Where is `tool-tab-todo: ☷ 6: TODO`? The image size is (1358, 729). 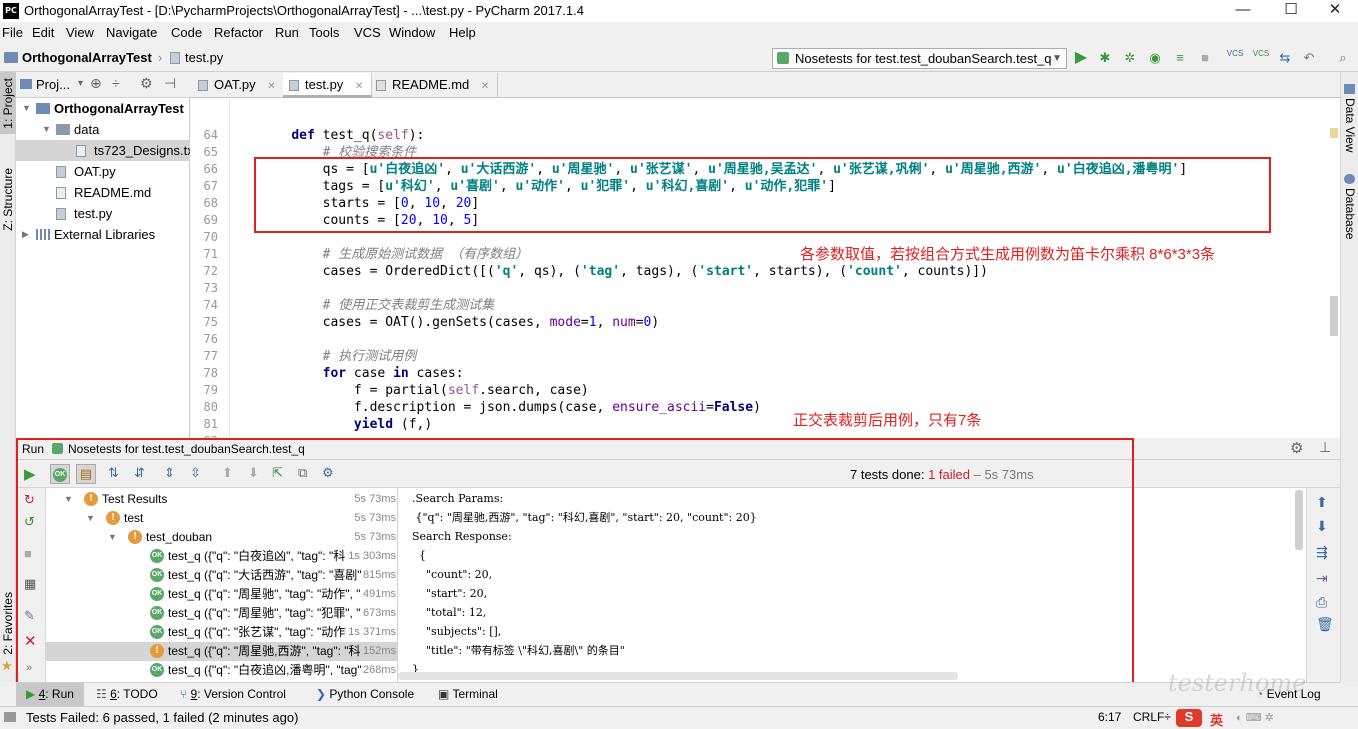 tool-tab-todo: ☷ 6: TODO is located at coordinates (127, 694).